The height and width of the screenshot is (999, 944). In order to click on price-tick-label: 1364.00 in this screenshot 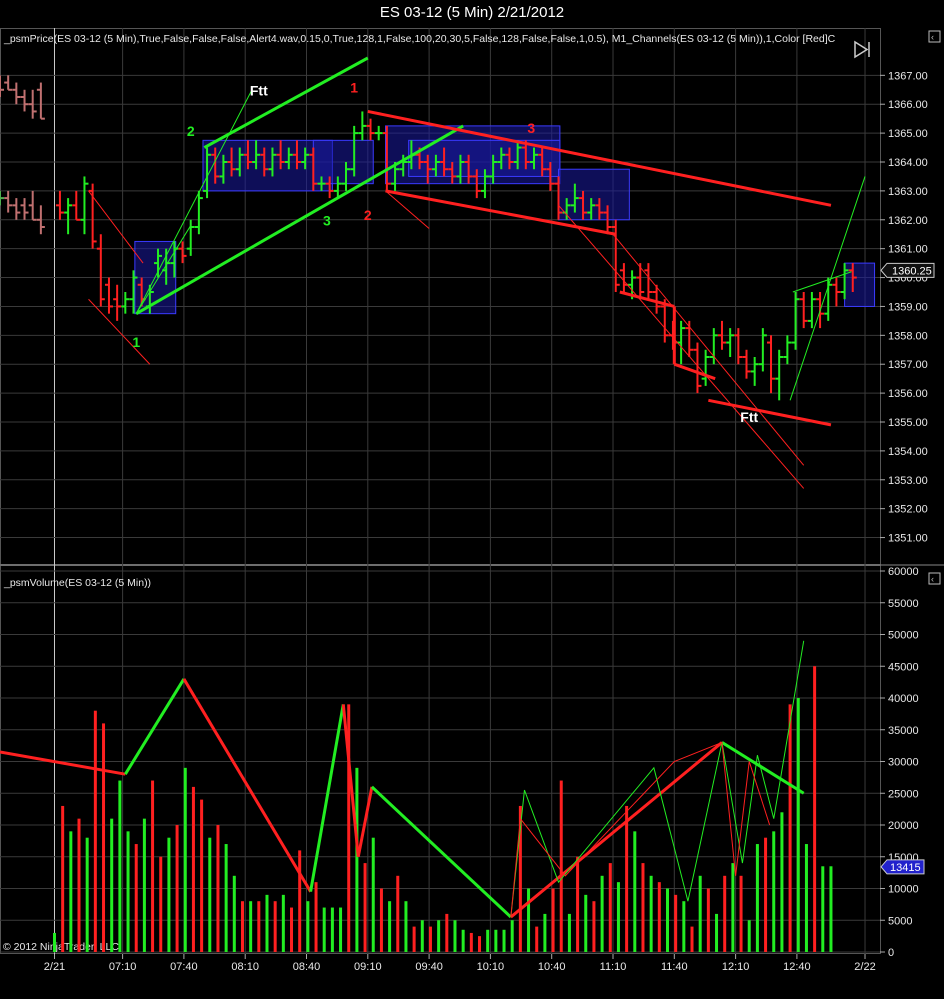, I will do `click(908, 163)`.